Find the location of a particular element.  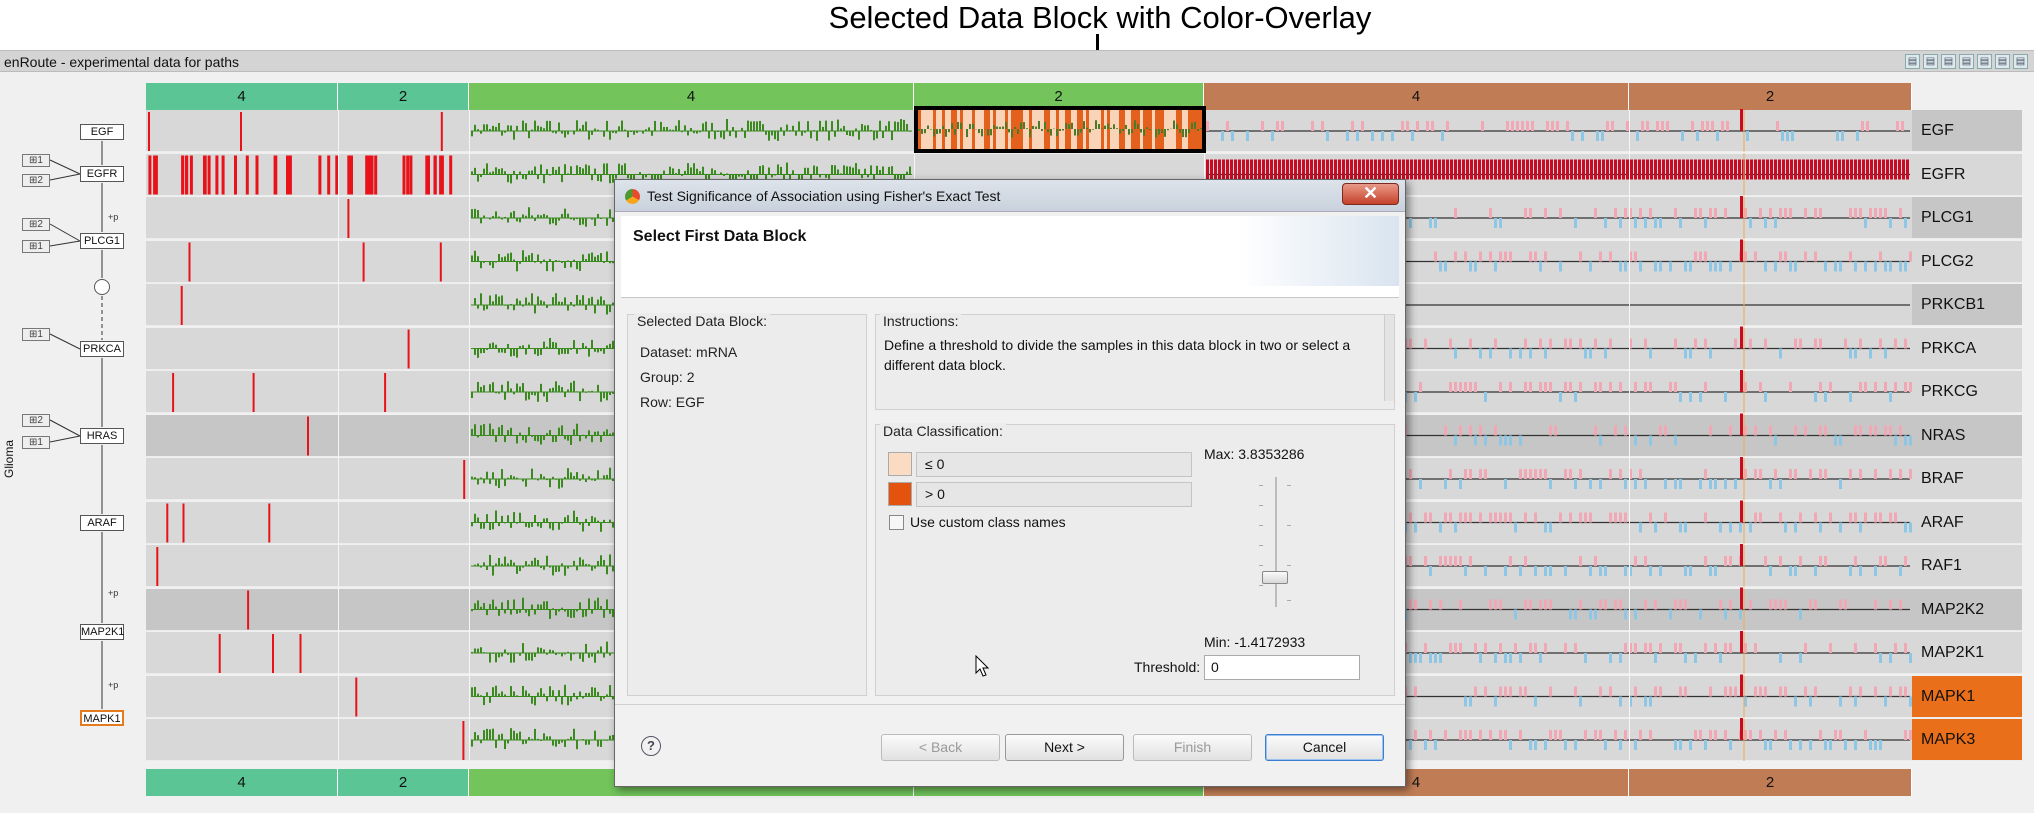

header-banner-graphic is located at coordinates (1319, 251).